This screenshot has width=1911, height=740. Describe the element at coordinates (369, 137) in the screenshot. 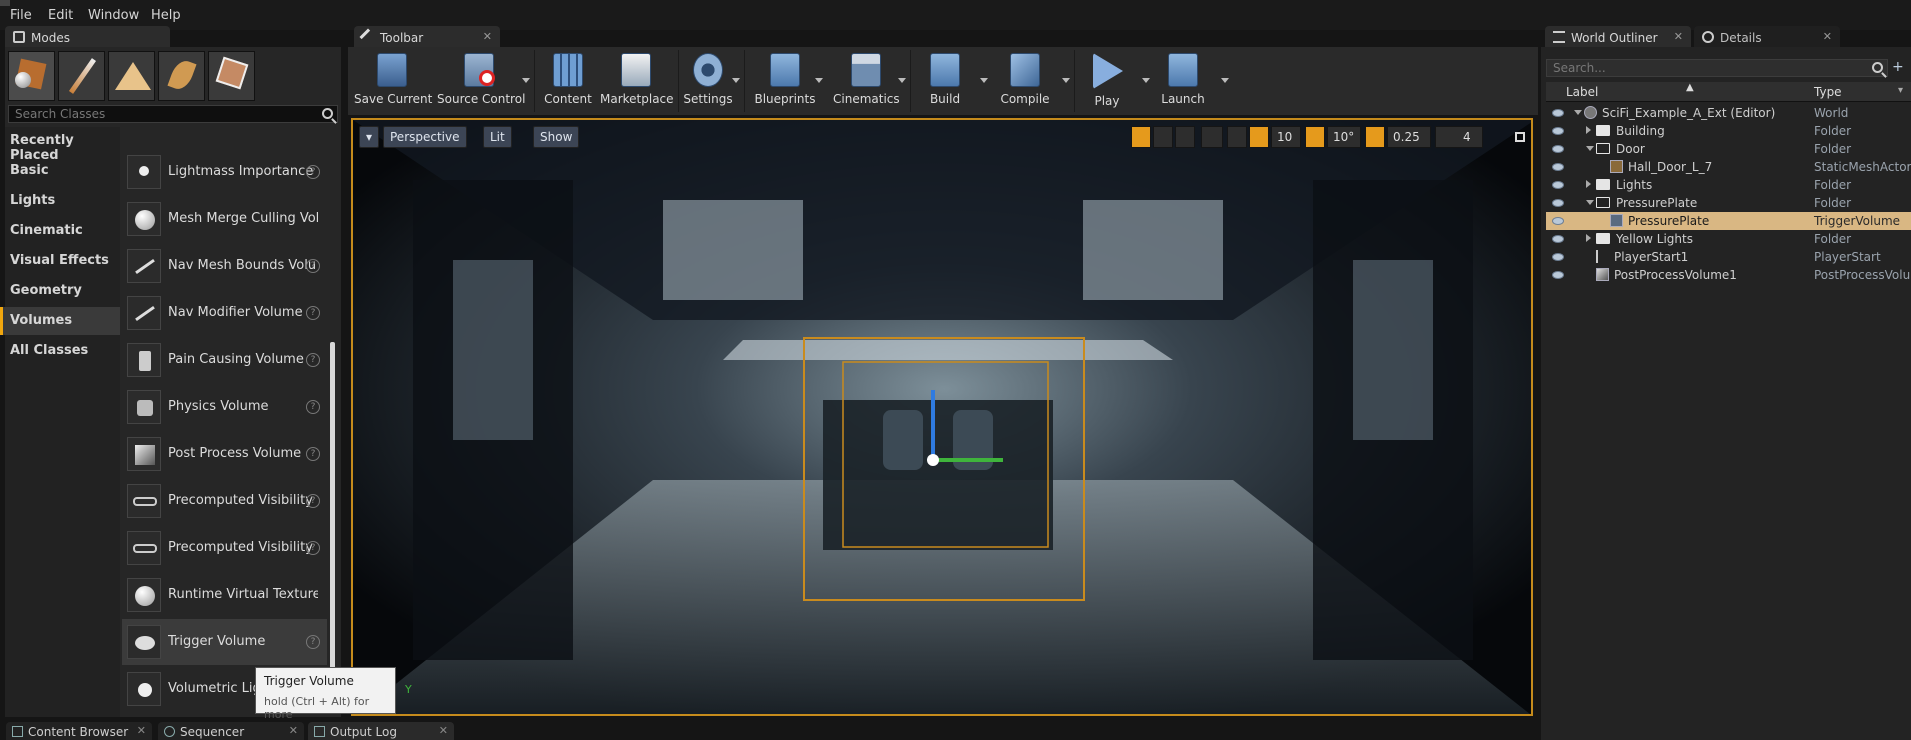

I see `viewport-options-button: ▾` at that location.